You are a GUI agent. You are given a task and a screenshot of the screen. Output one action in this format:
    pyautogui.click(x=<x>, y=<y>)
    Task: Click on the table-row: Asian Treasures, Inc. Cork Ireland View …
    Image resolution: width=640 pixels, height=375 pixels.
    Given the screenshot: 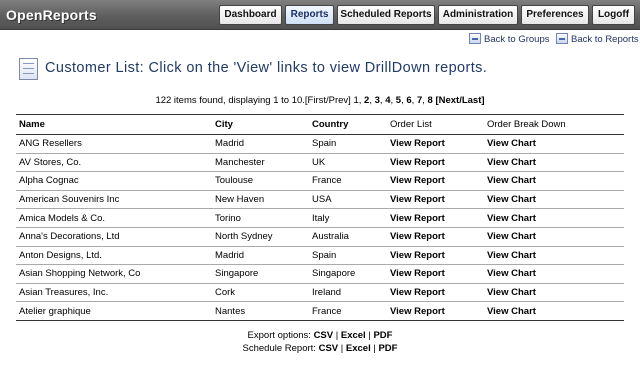 What is the action you would take?
    pyautogui.click(x=320, y=293)
    